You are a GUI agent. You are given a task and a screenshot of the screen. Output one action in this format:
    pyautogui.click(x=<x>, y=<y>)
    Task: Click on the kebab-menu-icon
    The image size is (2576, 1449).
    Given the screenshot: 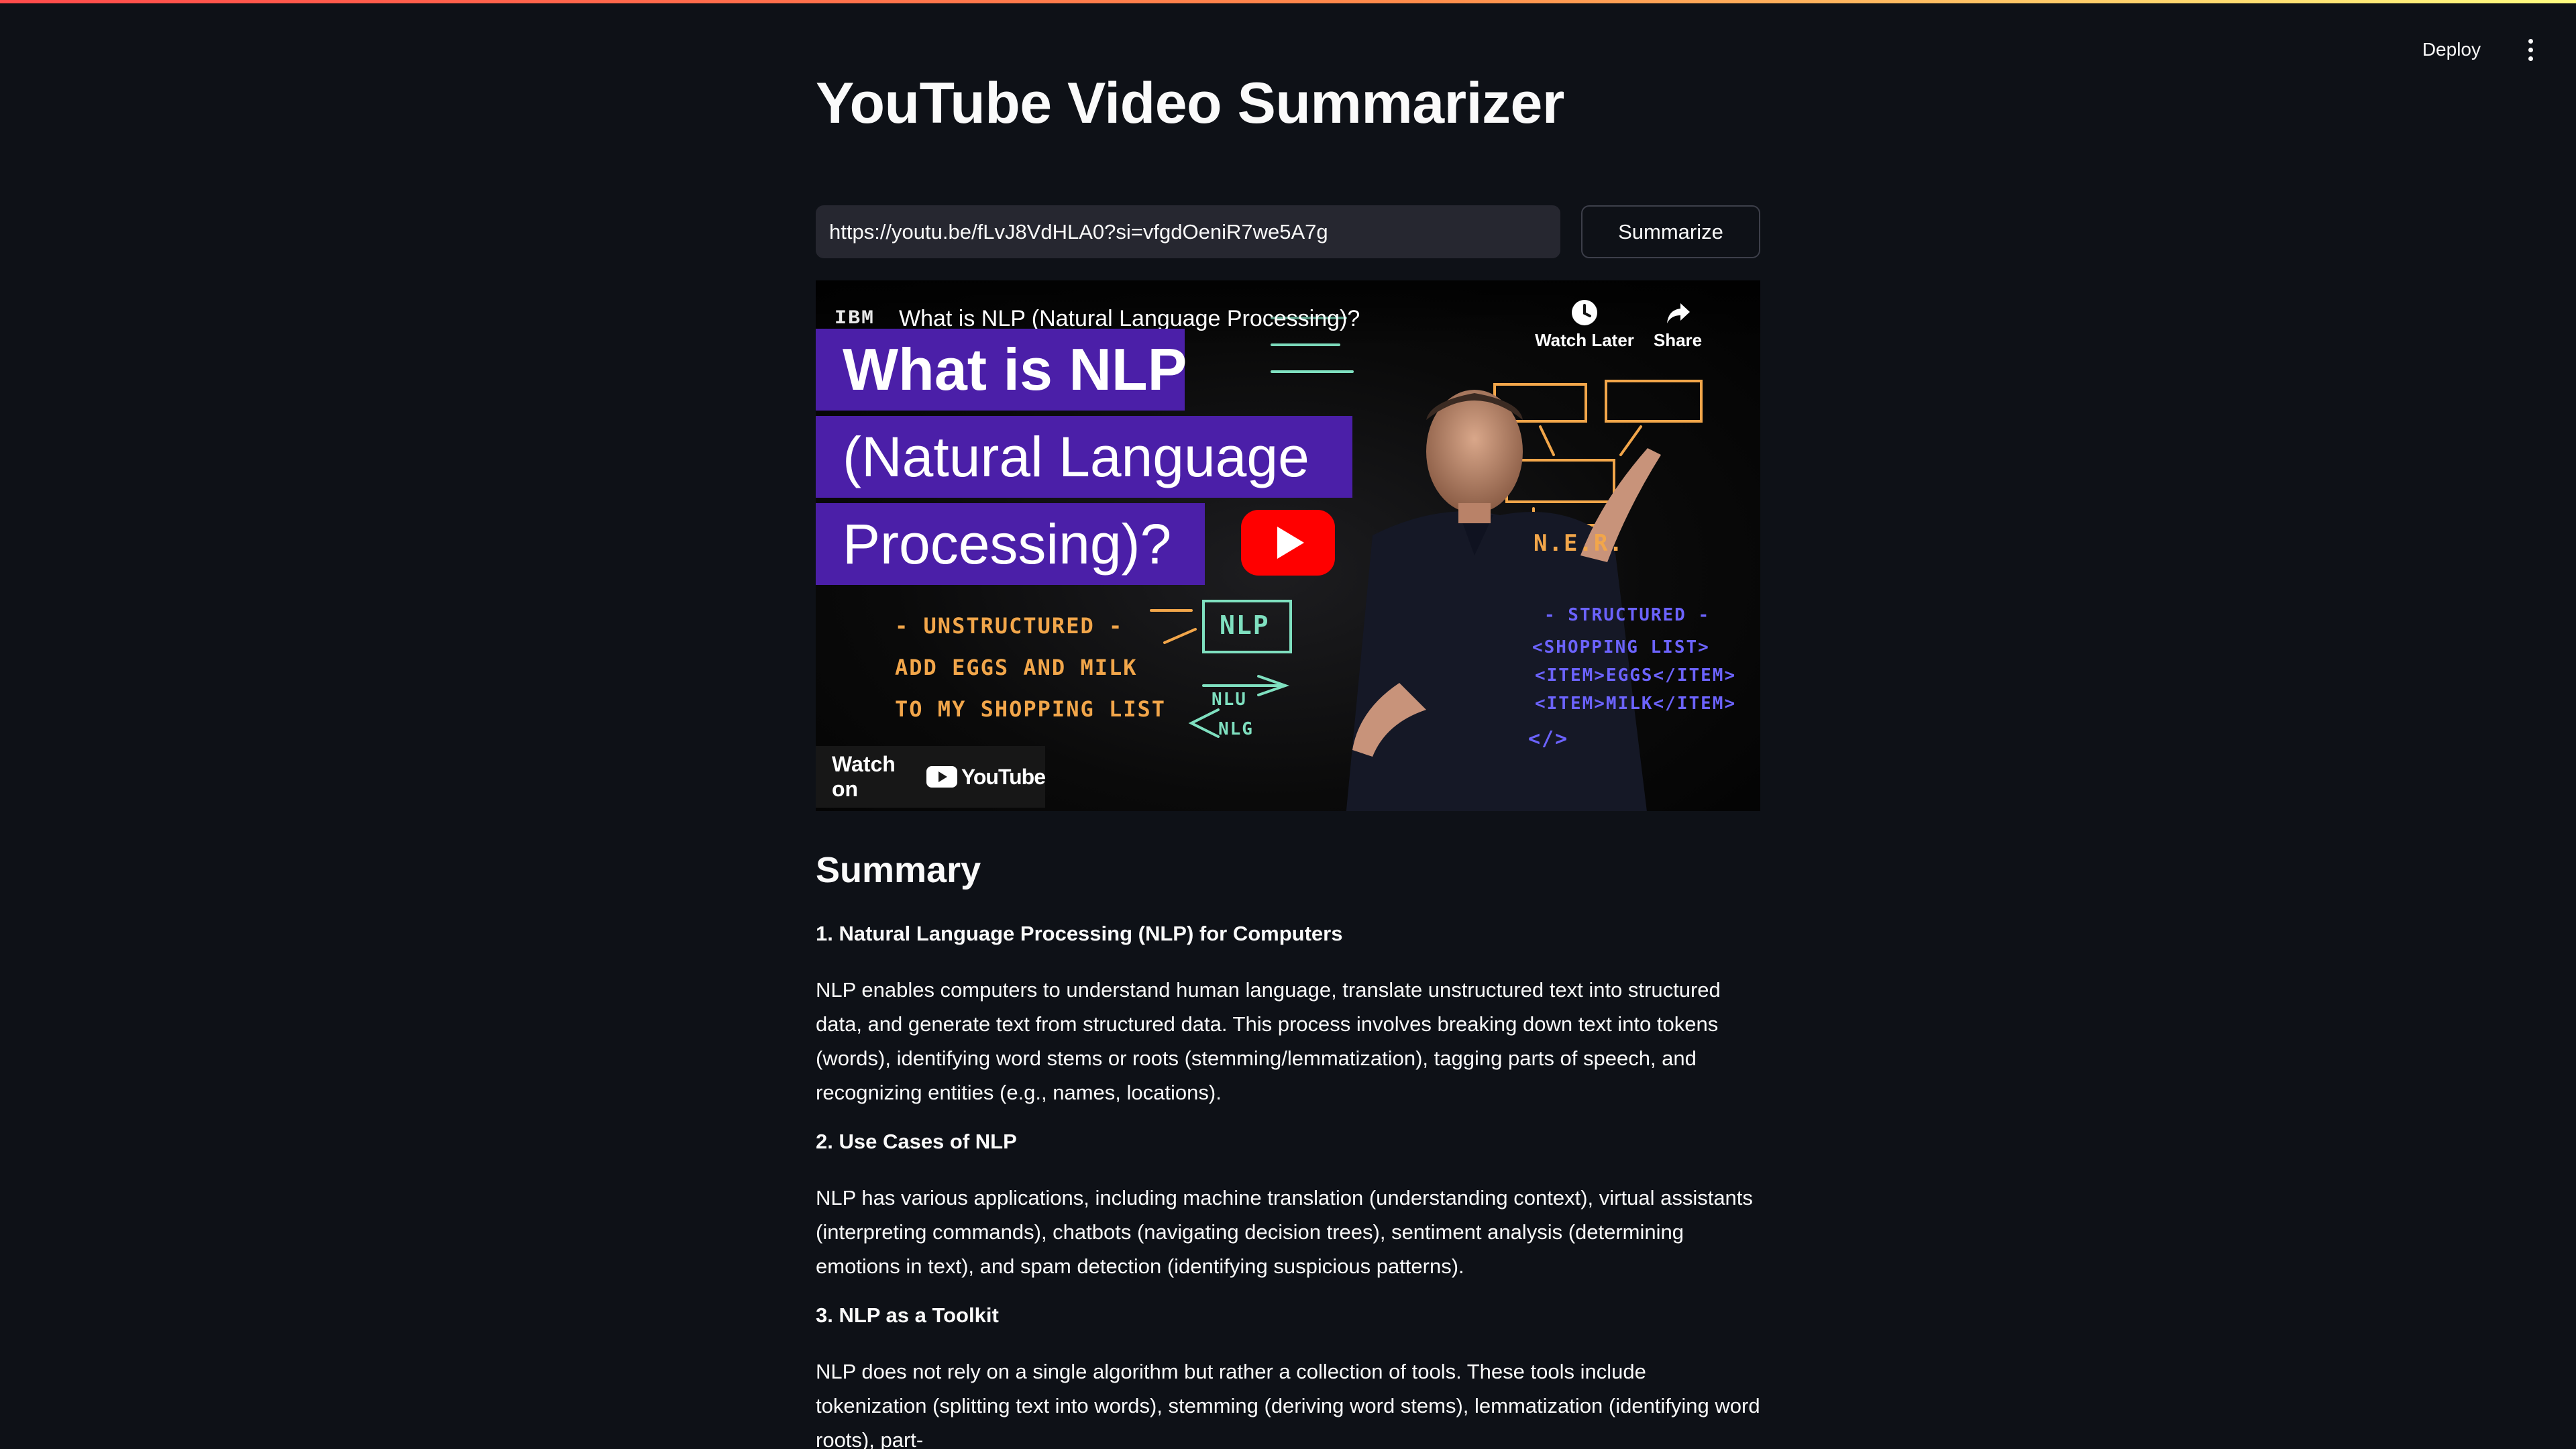 What is the action you would take?
    pyautogui.click(x=2530, y=49)
    